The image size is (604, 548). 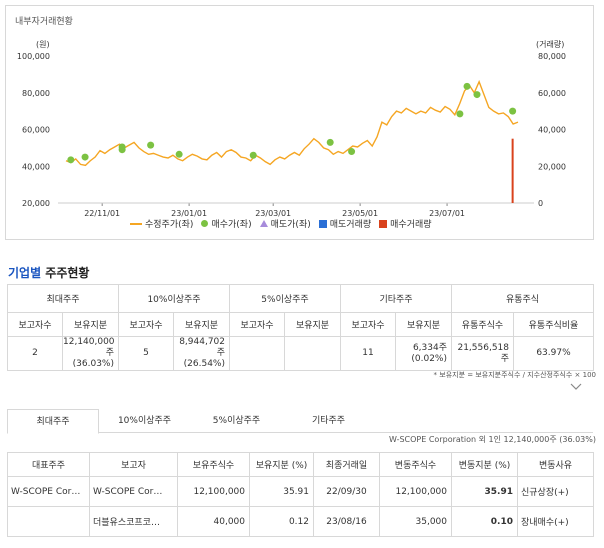 I want to click on cell-date: 23/08/16, so click(x=346, y=521).